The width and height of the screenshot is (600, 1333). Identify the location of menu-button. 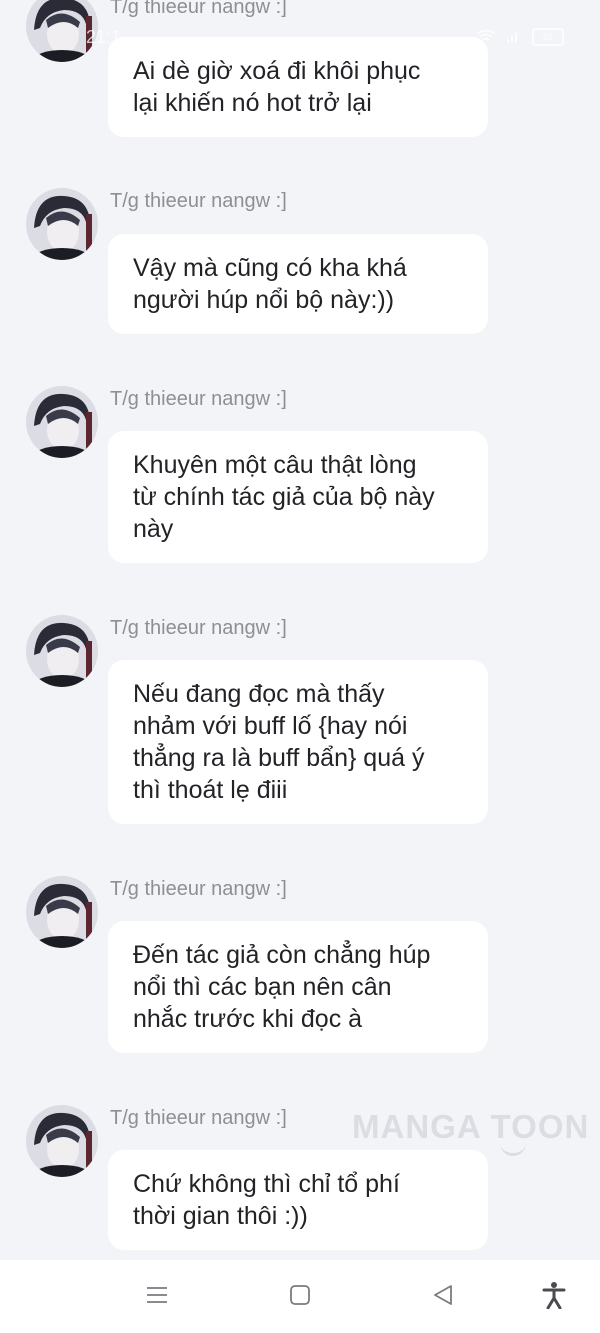
(157, 1297).